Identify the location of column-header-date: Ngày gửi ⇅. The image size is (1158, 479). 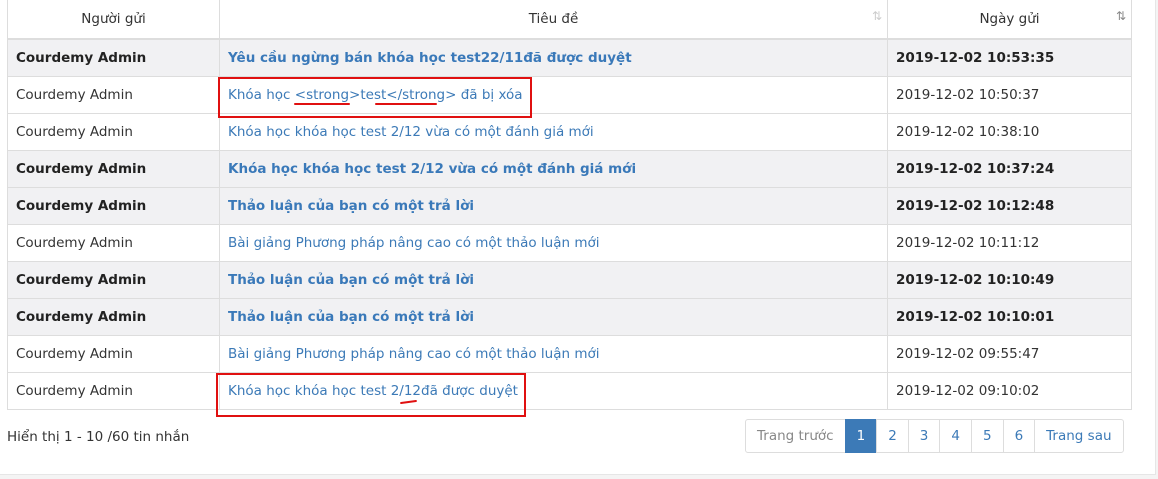
(1009, 20).